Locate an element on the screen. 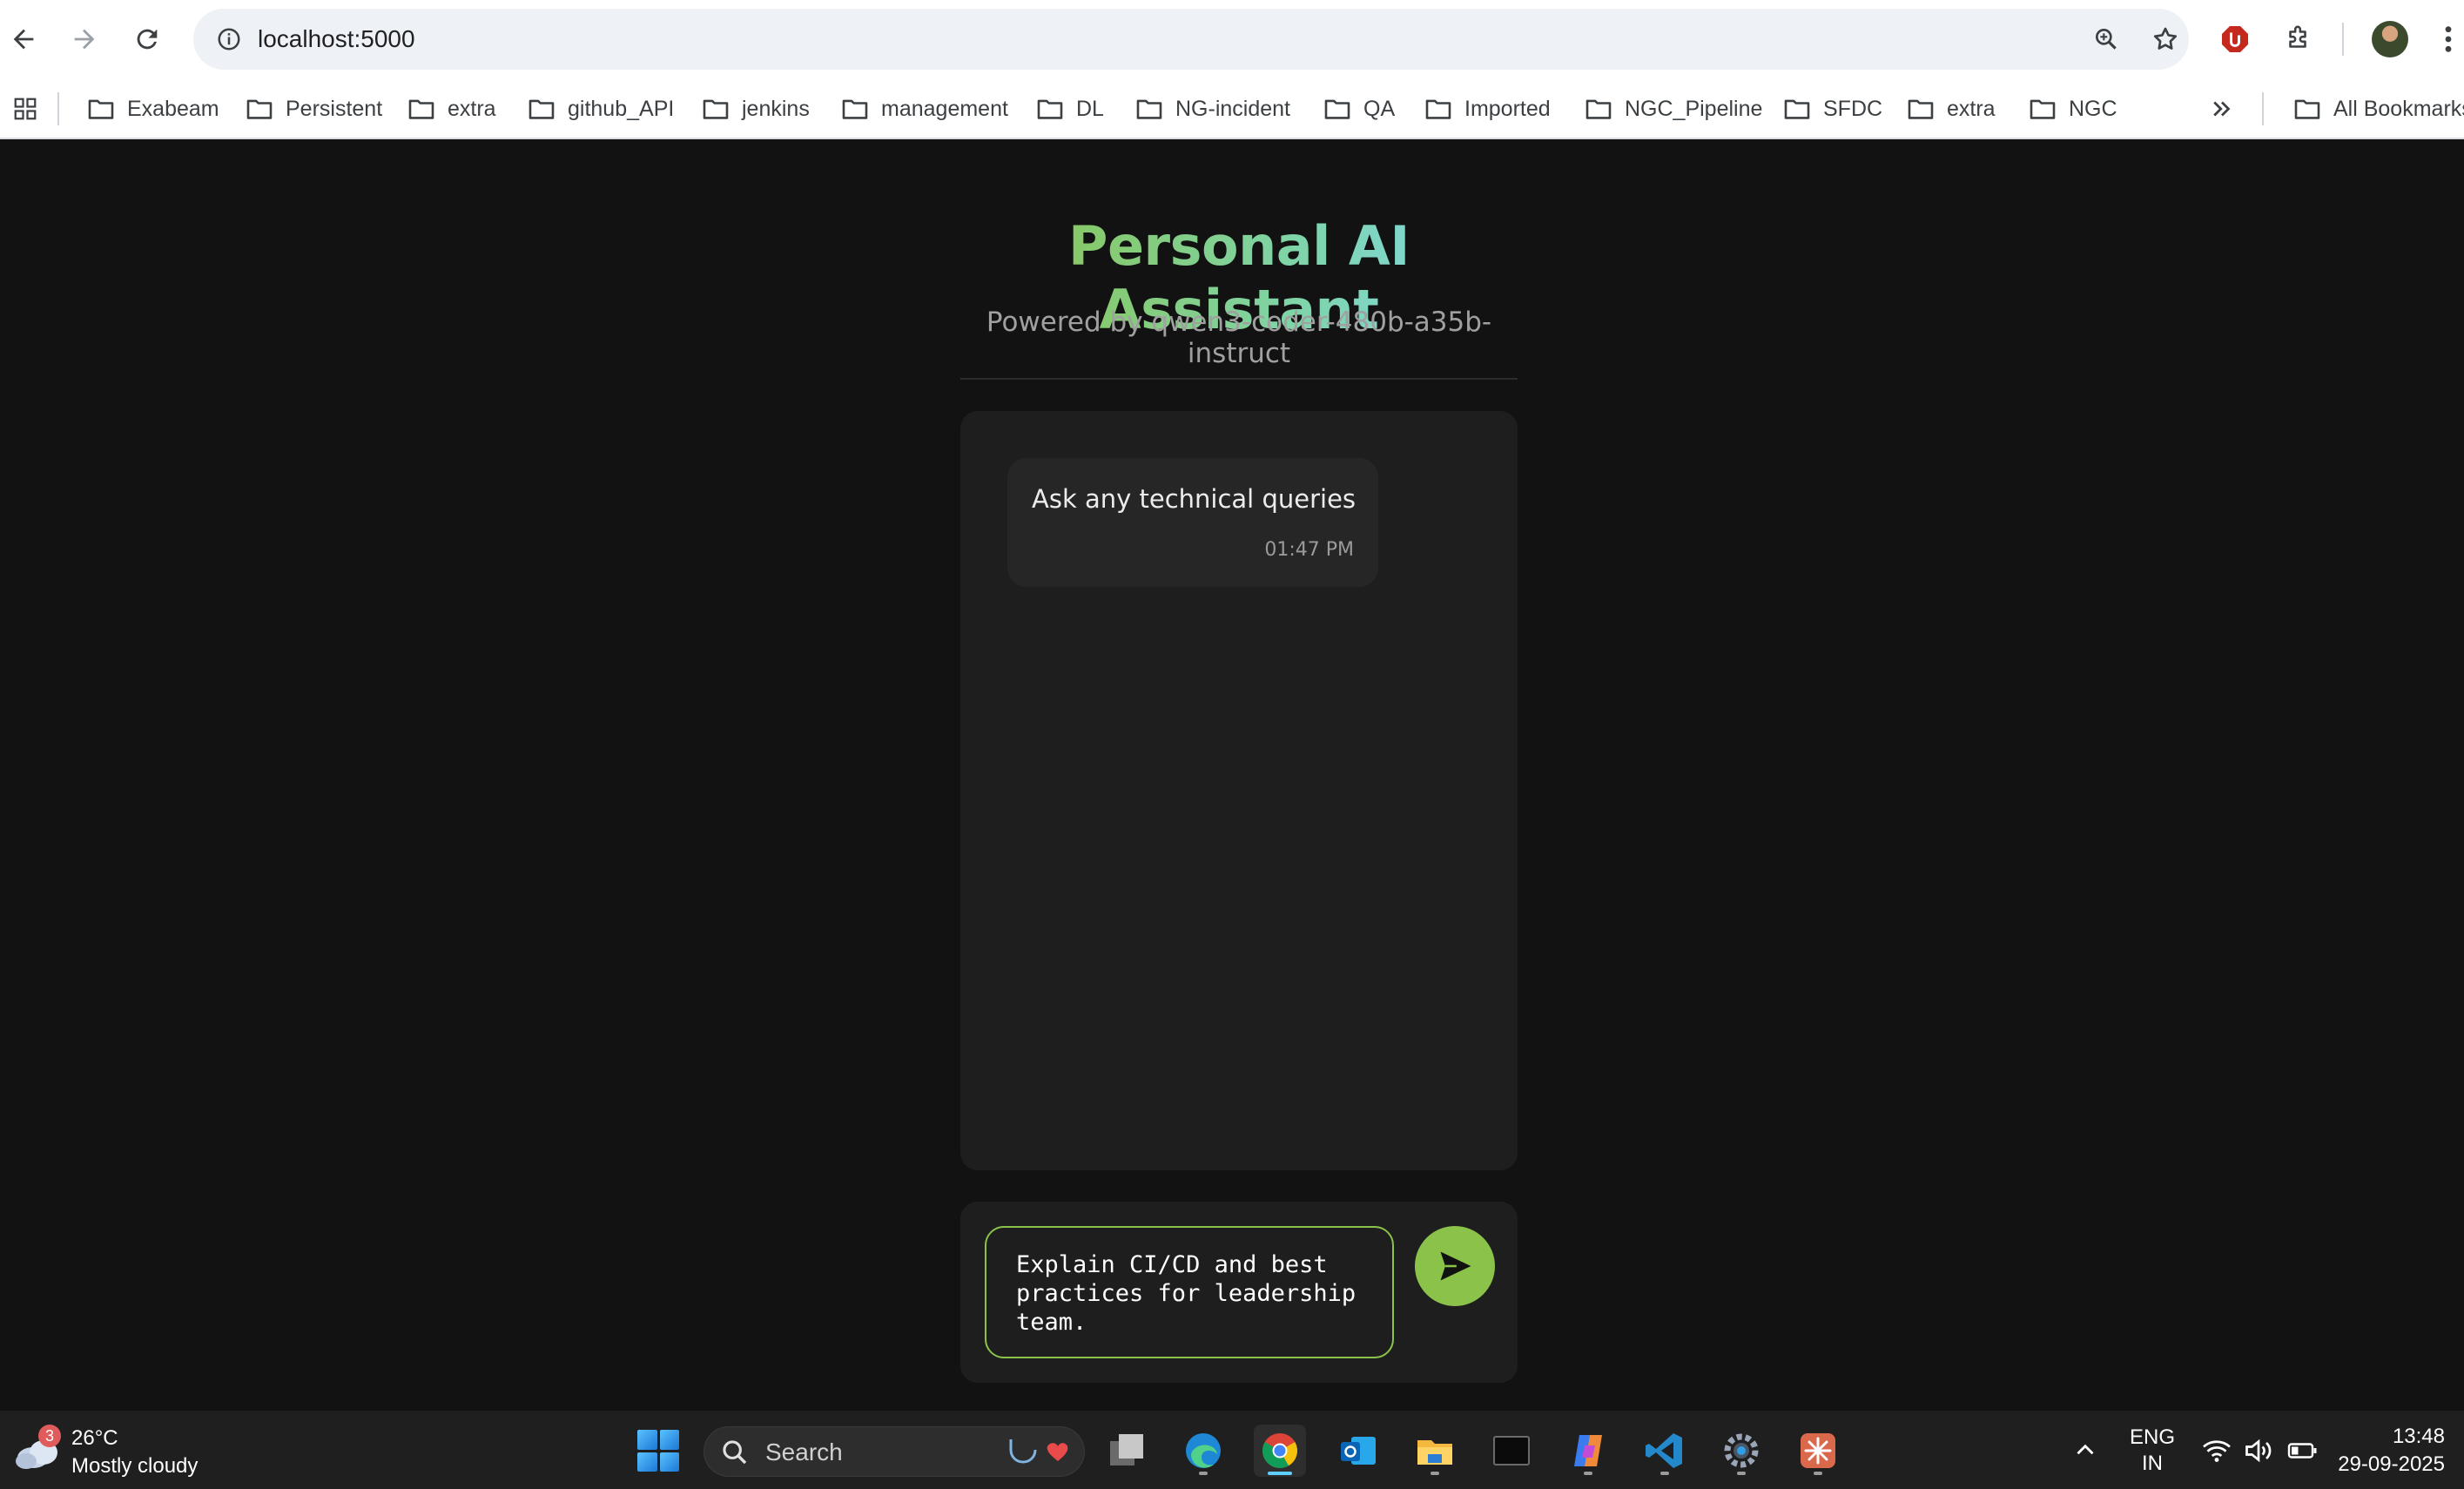 Image resolution: width=2464 pixels, height=1489 pixels. forward-button is located at coordinates (84, 39).